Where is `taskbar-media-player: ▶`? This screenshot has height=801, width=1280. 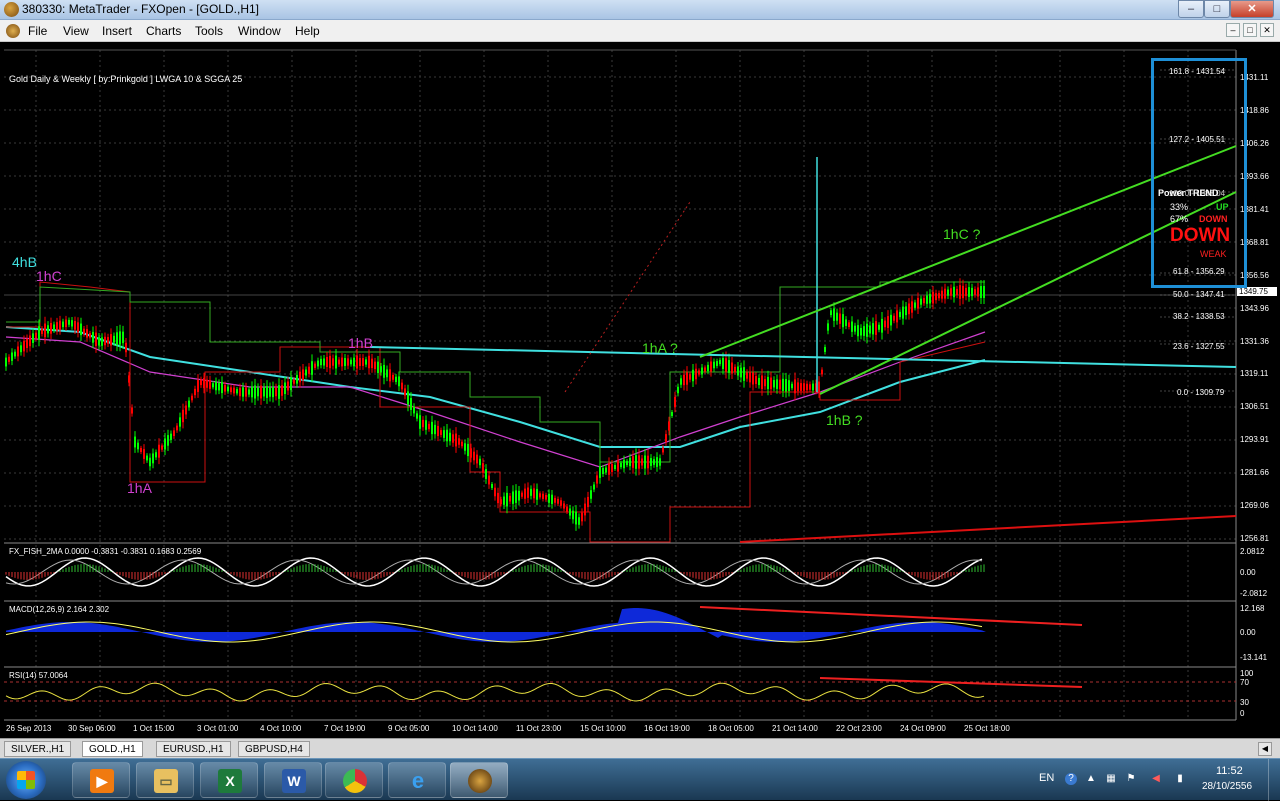
taskbar-media-player: ▶ is located at coordinates (101, 780).